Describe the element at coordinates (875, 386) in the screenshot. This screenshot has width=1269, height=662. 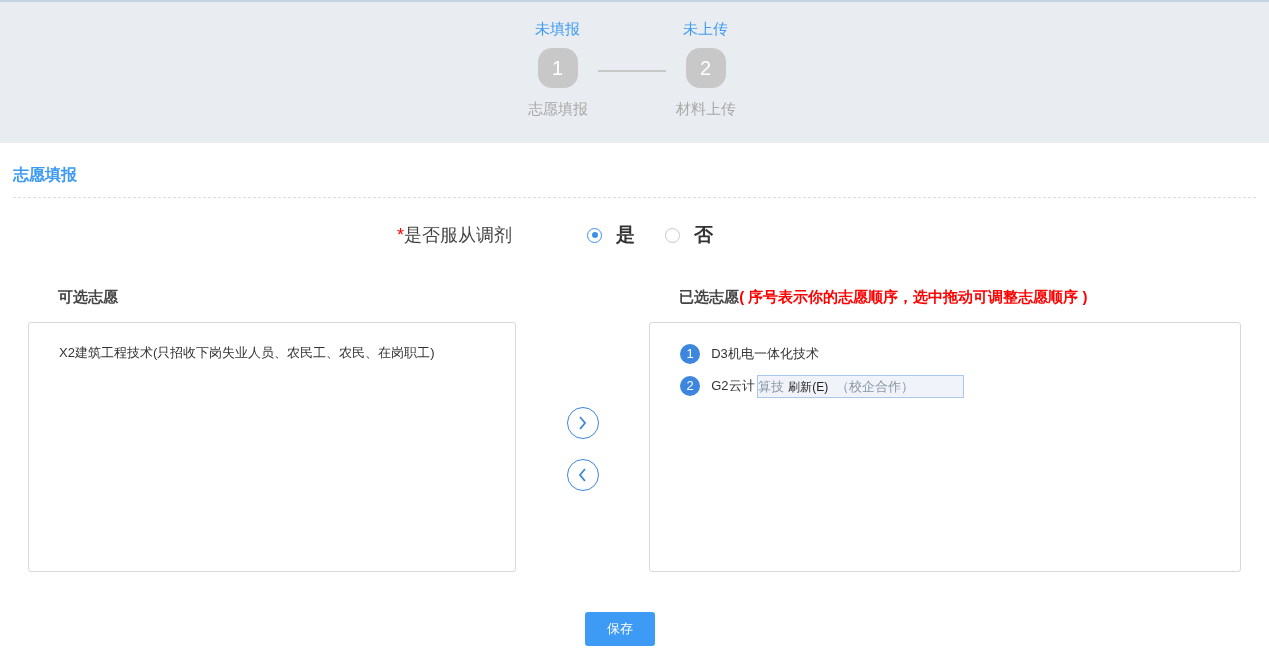
I see `obscured-text: （校企合作）` at that location.